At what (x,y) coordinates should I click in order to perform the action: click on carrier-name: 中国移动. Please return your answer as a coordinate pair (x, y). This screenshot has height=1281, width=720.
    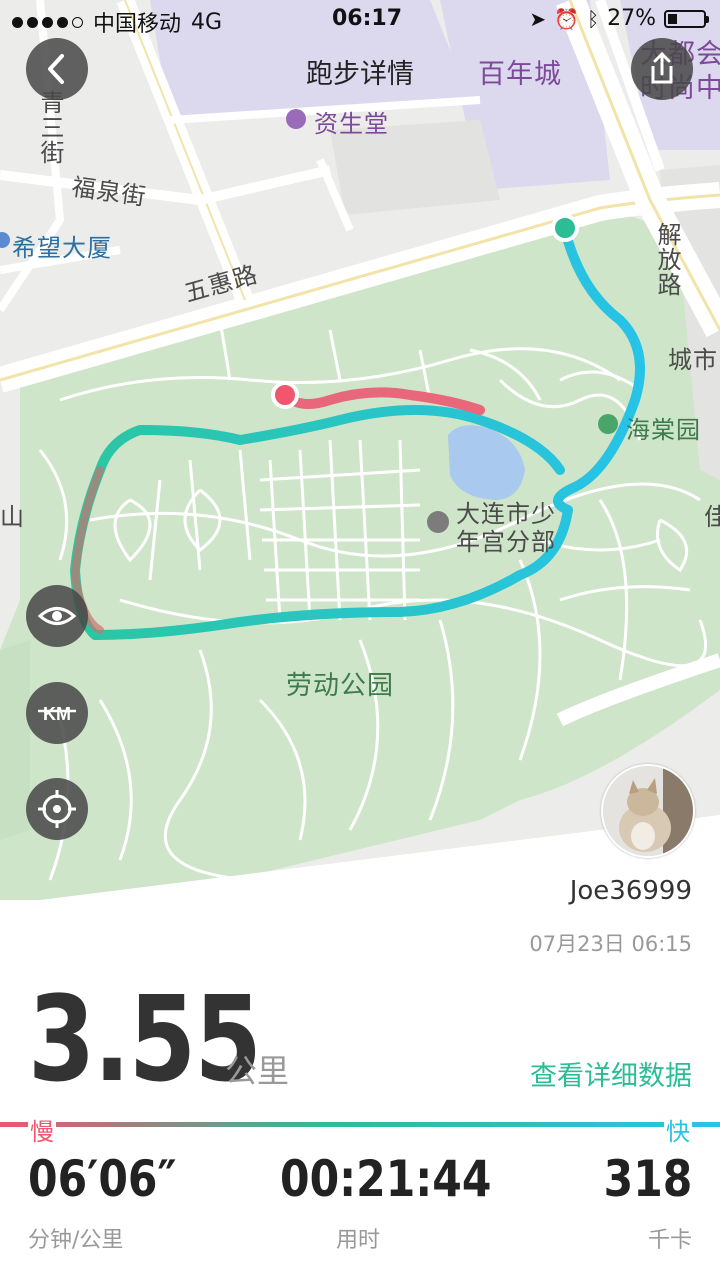
    Looking at the image, I should click on (137, 24).